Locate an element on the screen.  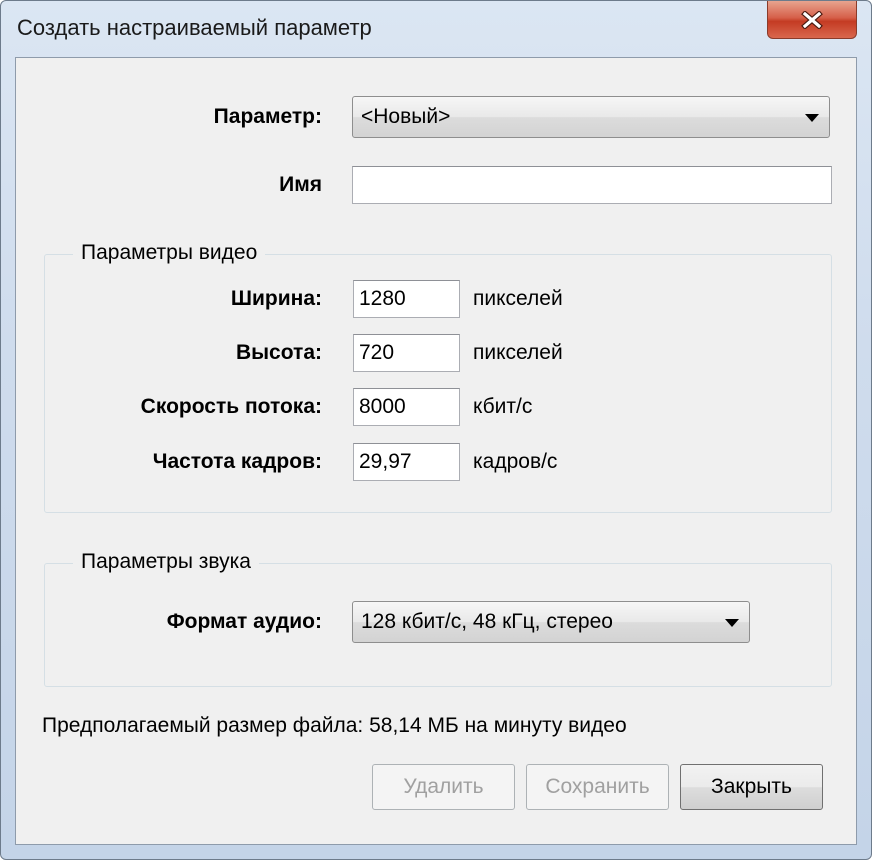
height-label: Высота: is located at coordinates (278, 352).